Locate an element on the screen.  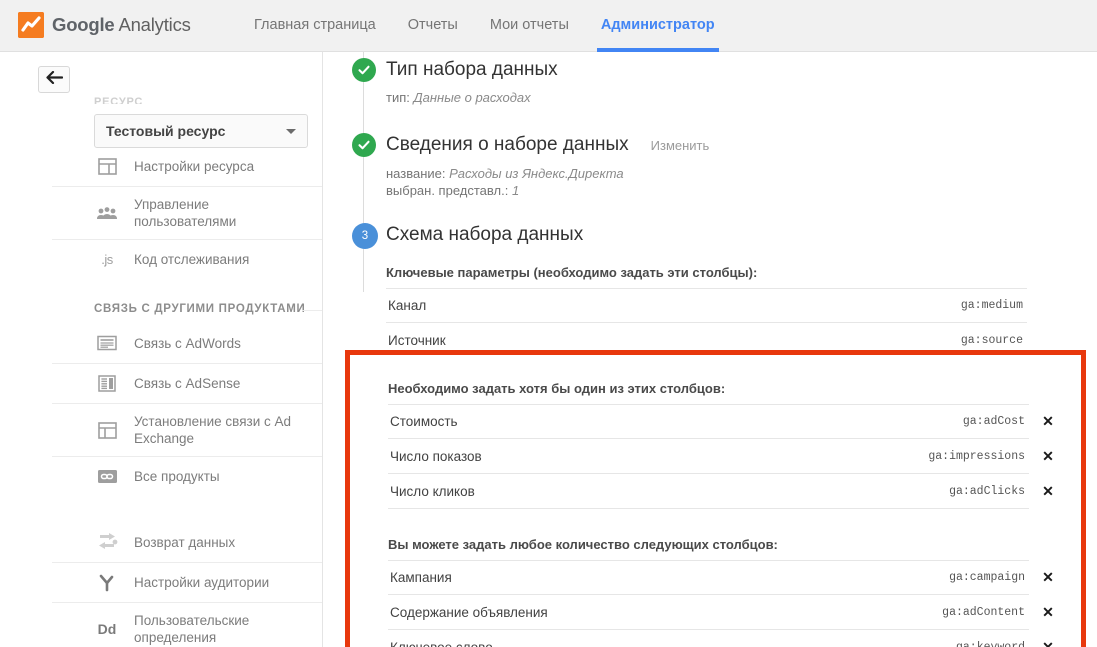
dataset-type-value: Данные о расходах is located at coordinates (472, 97).